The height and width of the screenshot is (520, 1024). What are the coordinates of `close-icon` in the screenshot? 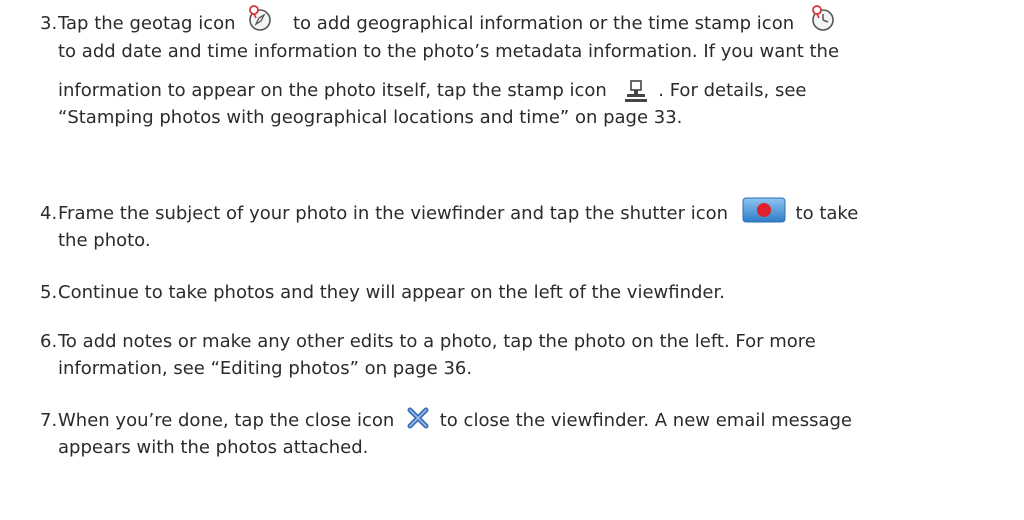 It's located at (418, 418).